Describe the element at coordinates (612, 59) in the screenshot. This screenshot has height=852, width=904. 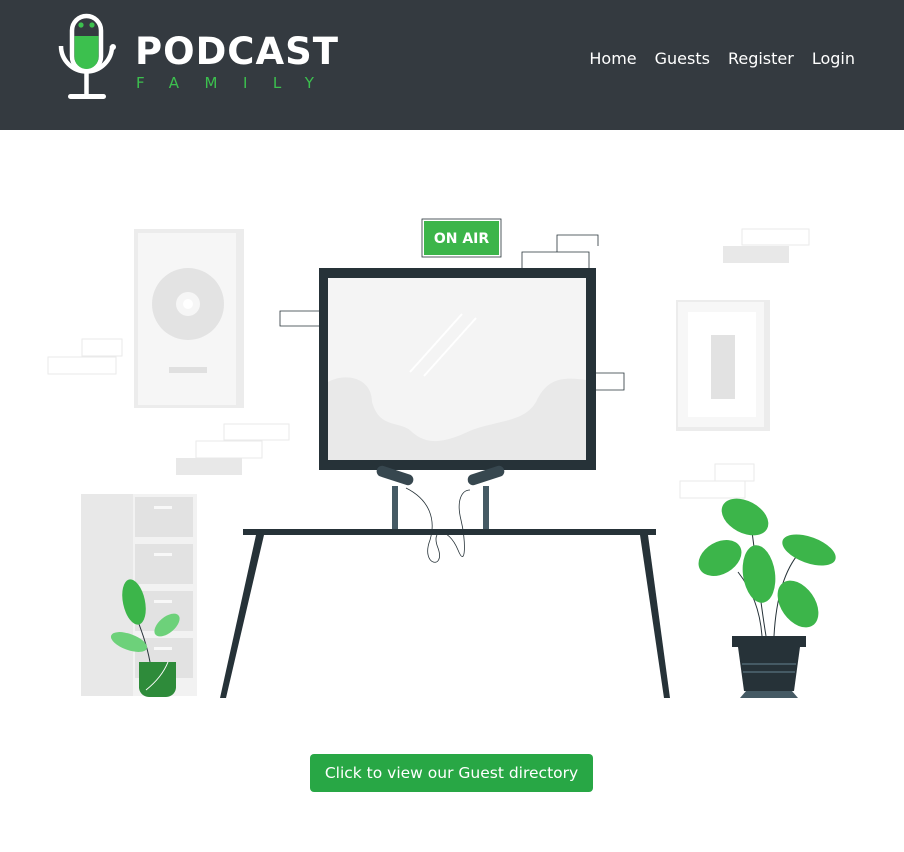
I see `nav-home: Home` at that location.